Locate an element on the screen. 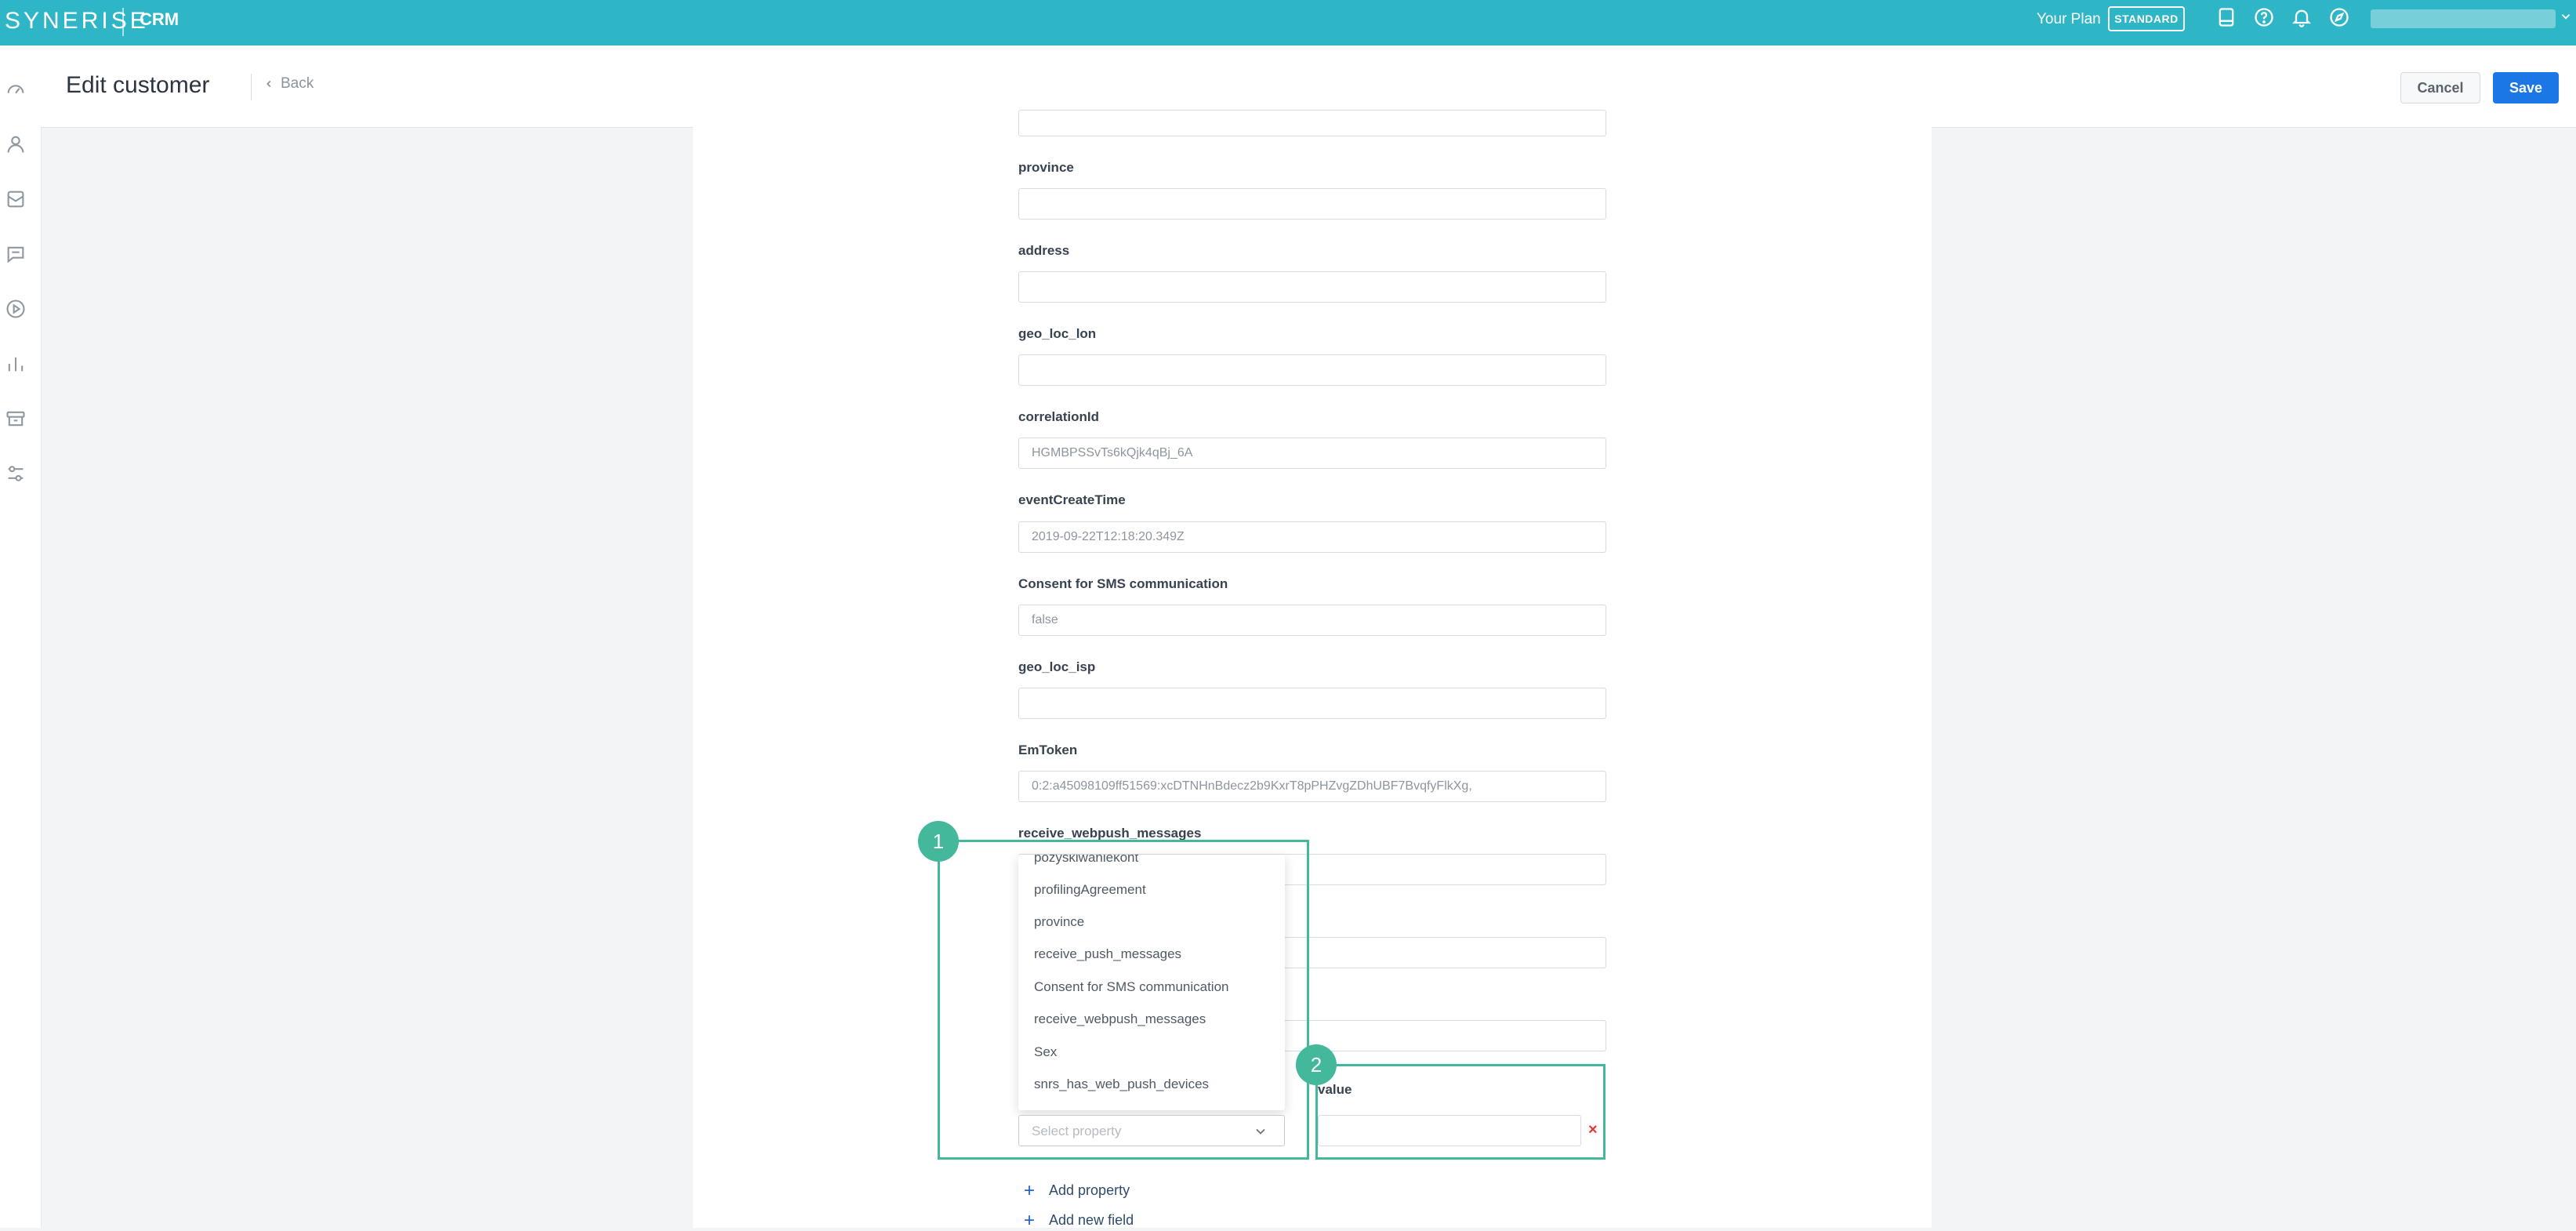  profile-icon is located at coordinates (16, 144).